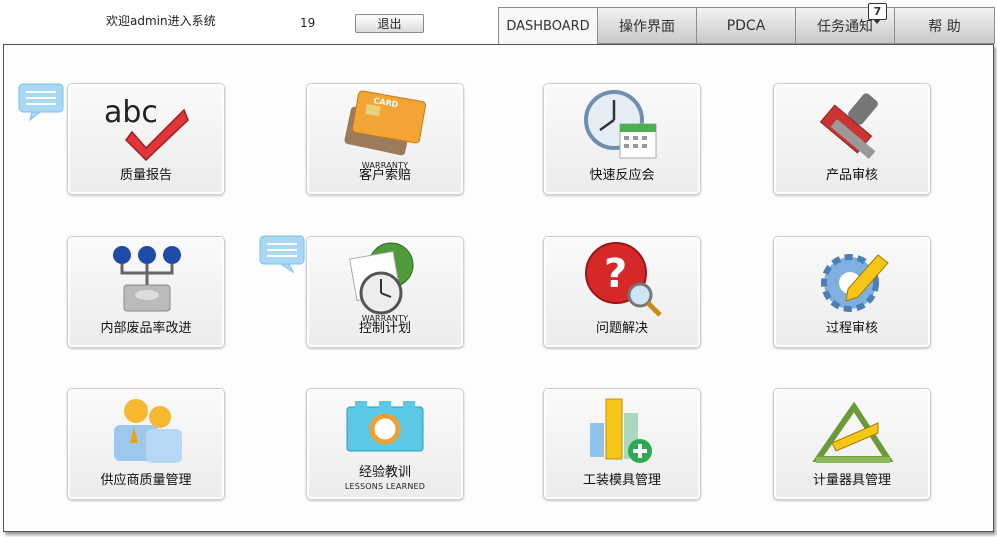 The width and height of the screenshot is (997, 537). What do you see at coordinates (622, 175) in the screenshot?
I see `tile-label: 快速反应会` at bounding box center [622, 175].